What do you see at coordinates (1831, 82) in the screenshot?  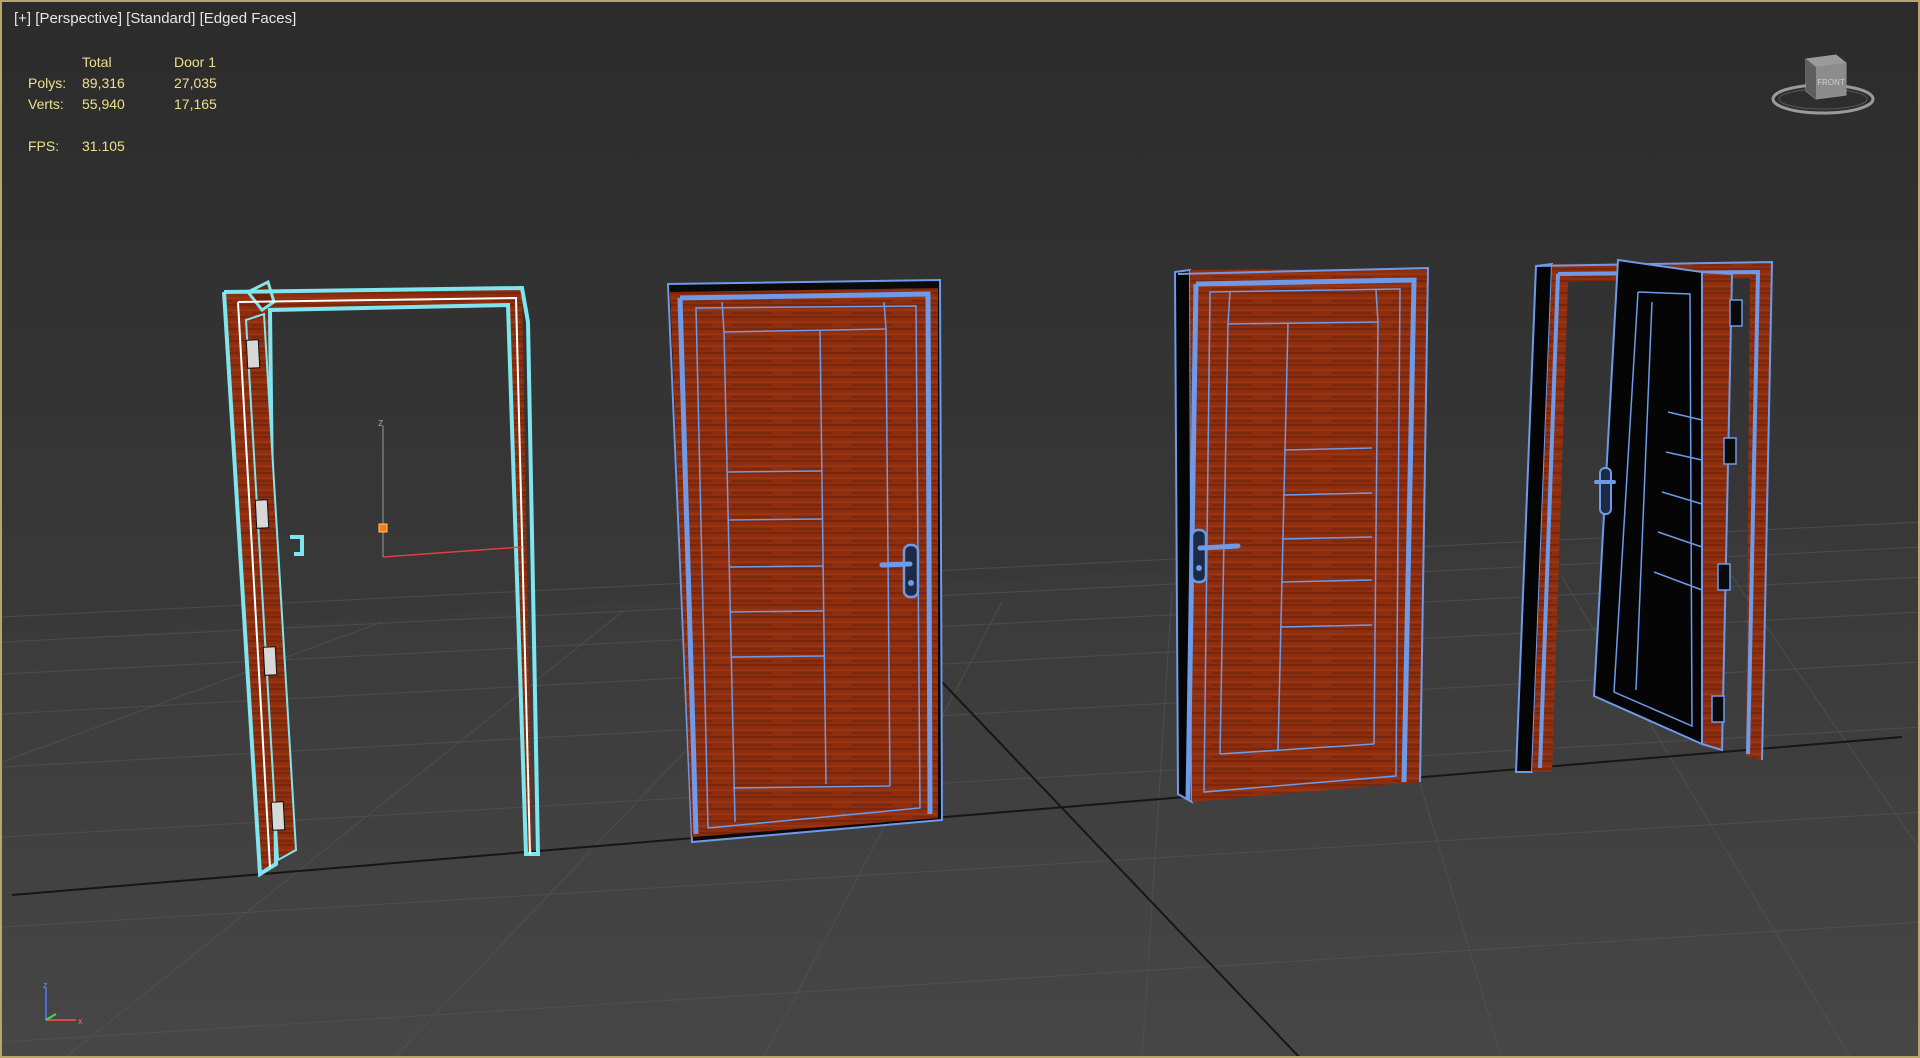 I see `viewcube-face-label: FRONT` at bounding box center [1831, 82].